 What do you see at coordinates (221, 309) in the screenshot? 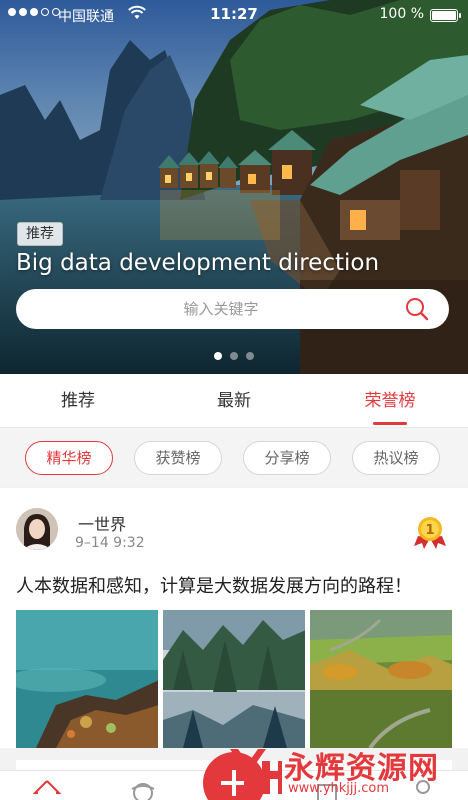
I see `search-input` at bounding box center [221, 309].